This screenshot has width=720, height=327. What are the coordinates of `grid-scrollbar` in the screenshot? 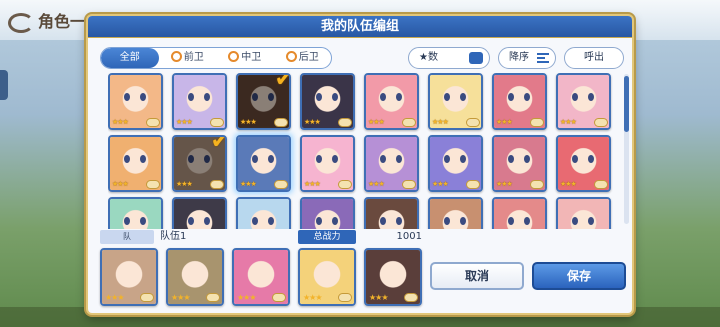 It's located at (626, 149).